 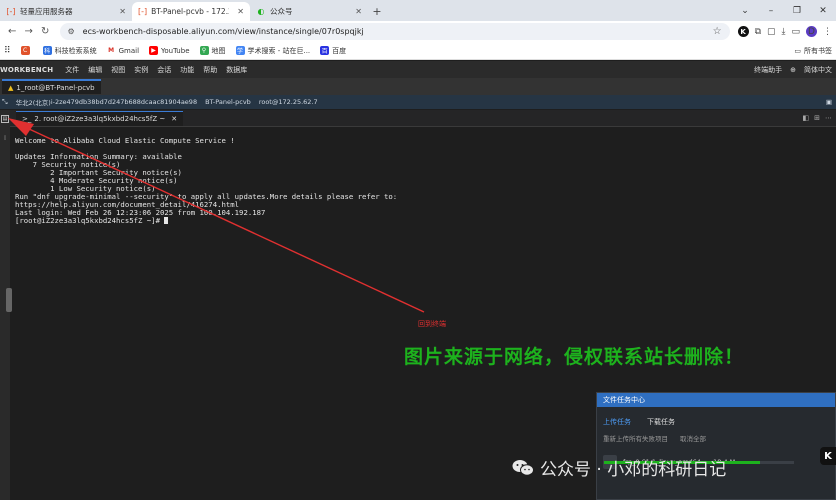 What do you see at coordinates (309, 11) in the screenshot?
I see `browser-tab-wechat-official: ◐ 公众号 ✕` at bounding box center [309, 11].